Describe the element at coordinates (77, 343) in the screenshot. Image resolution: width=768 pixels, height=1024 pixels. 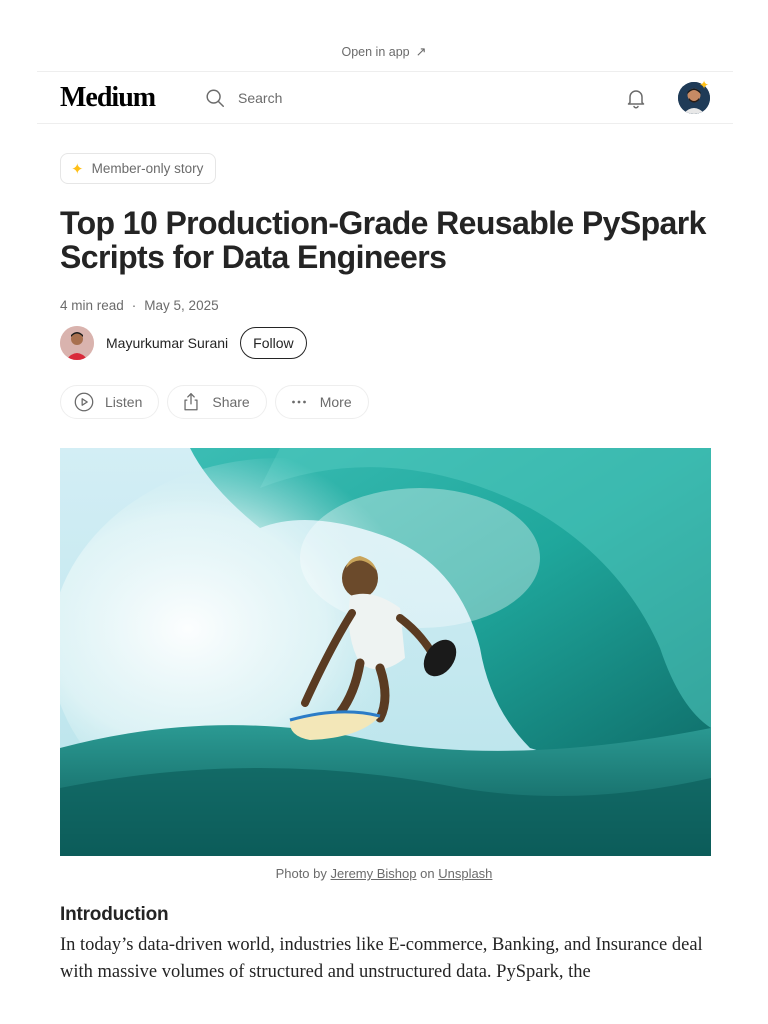
I see `author-avatar` at that location.